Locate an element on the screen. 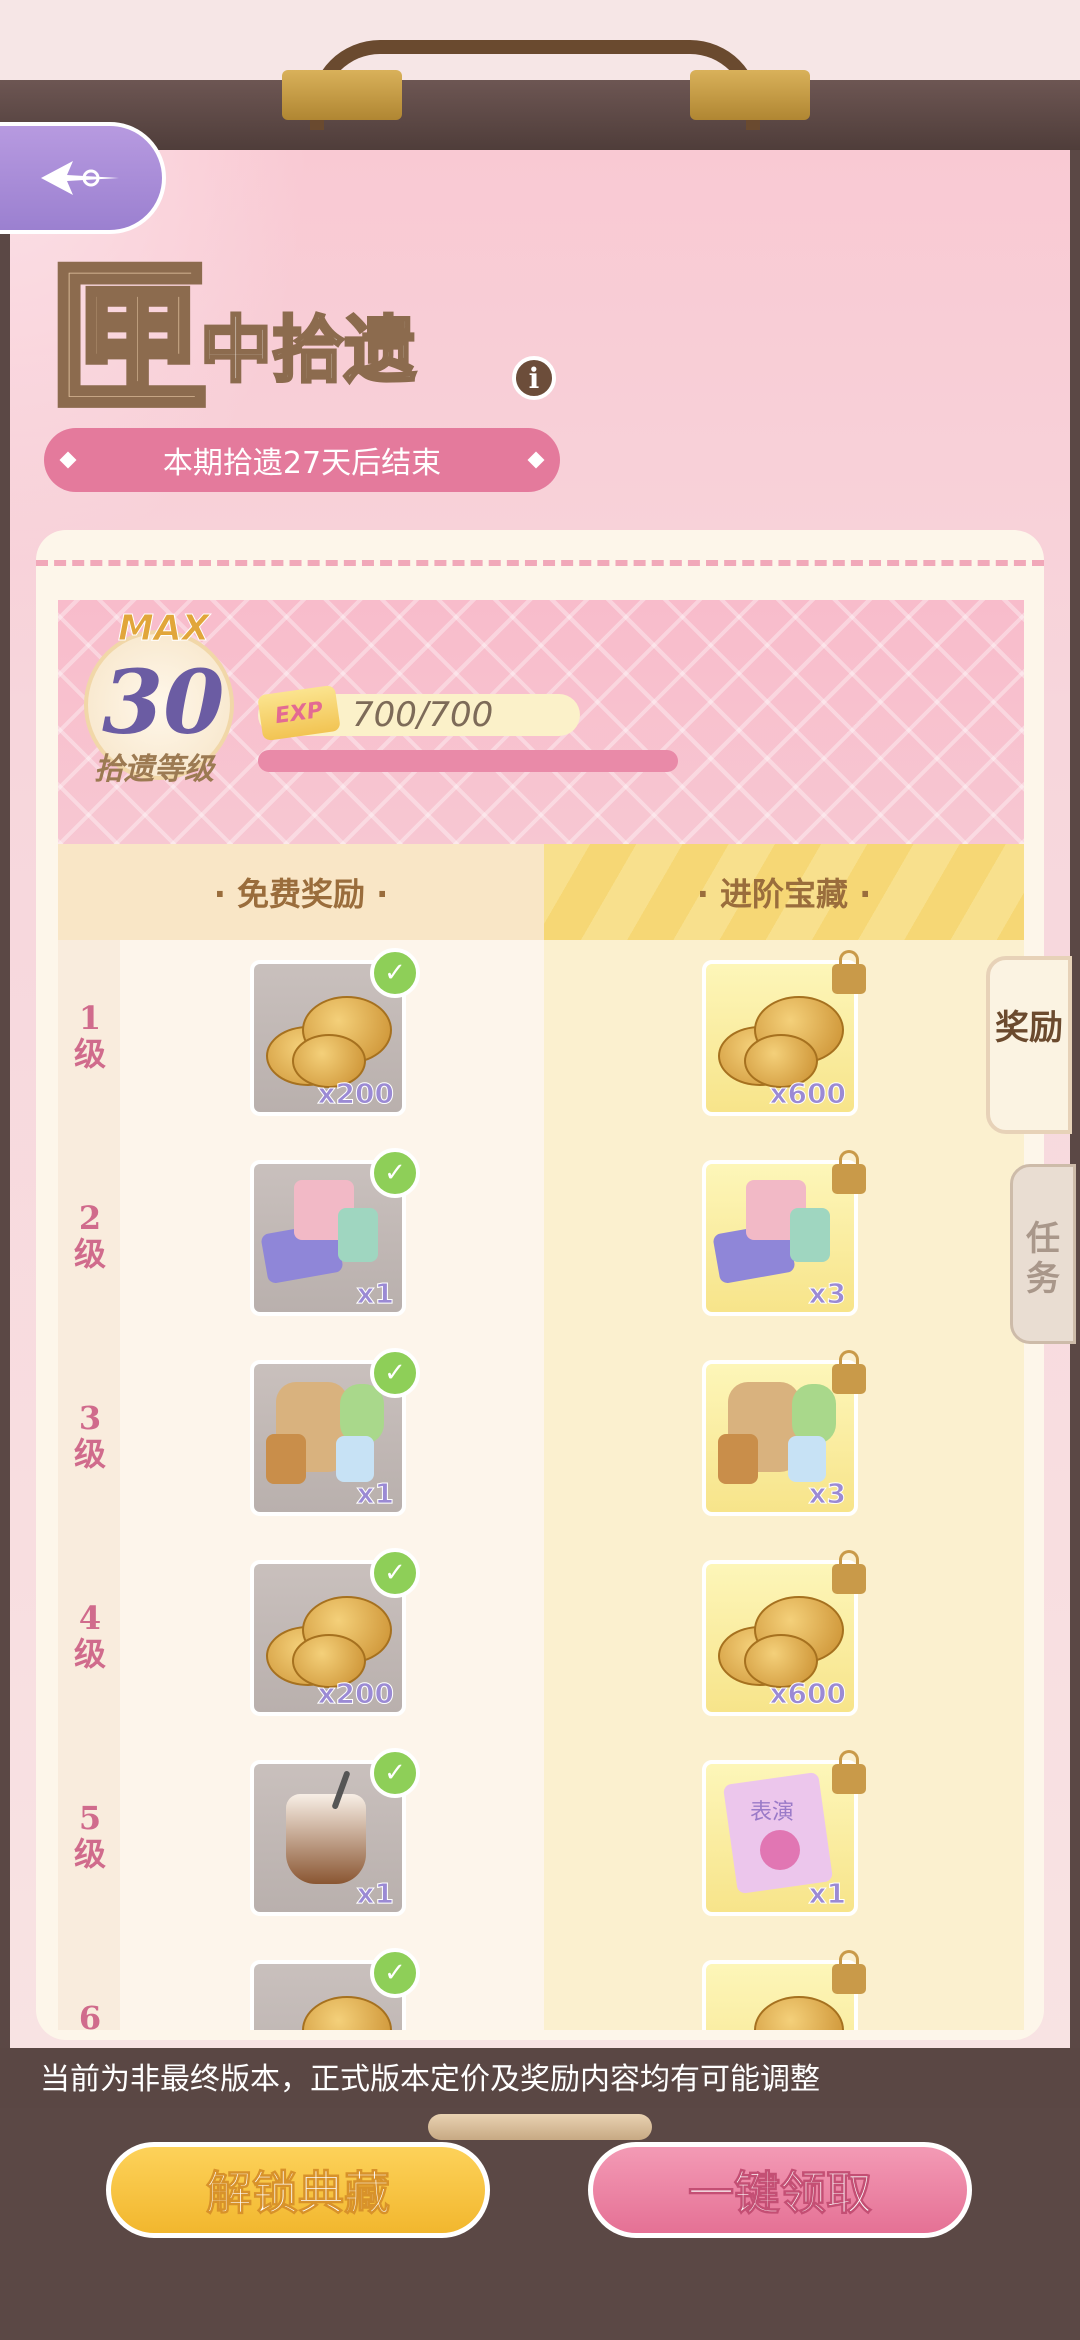 The height and width of the screenshot is (2340, 1080). back-arrow-icon is located at coordinates (80, 178).